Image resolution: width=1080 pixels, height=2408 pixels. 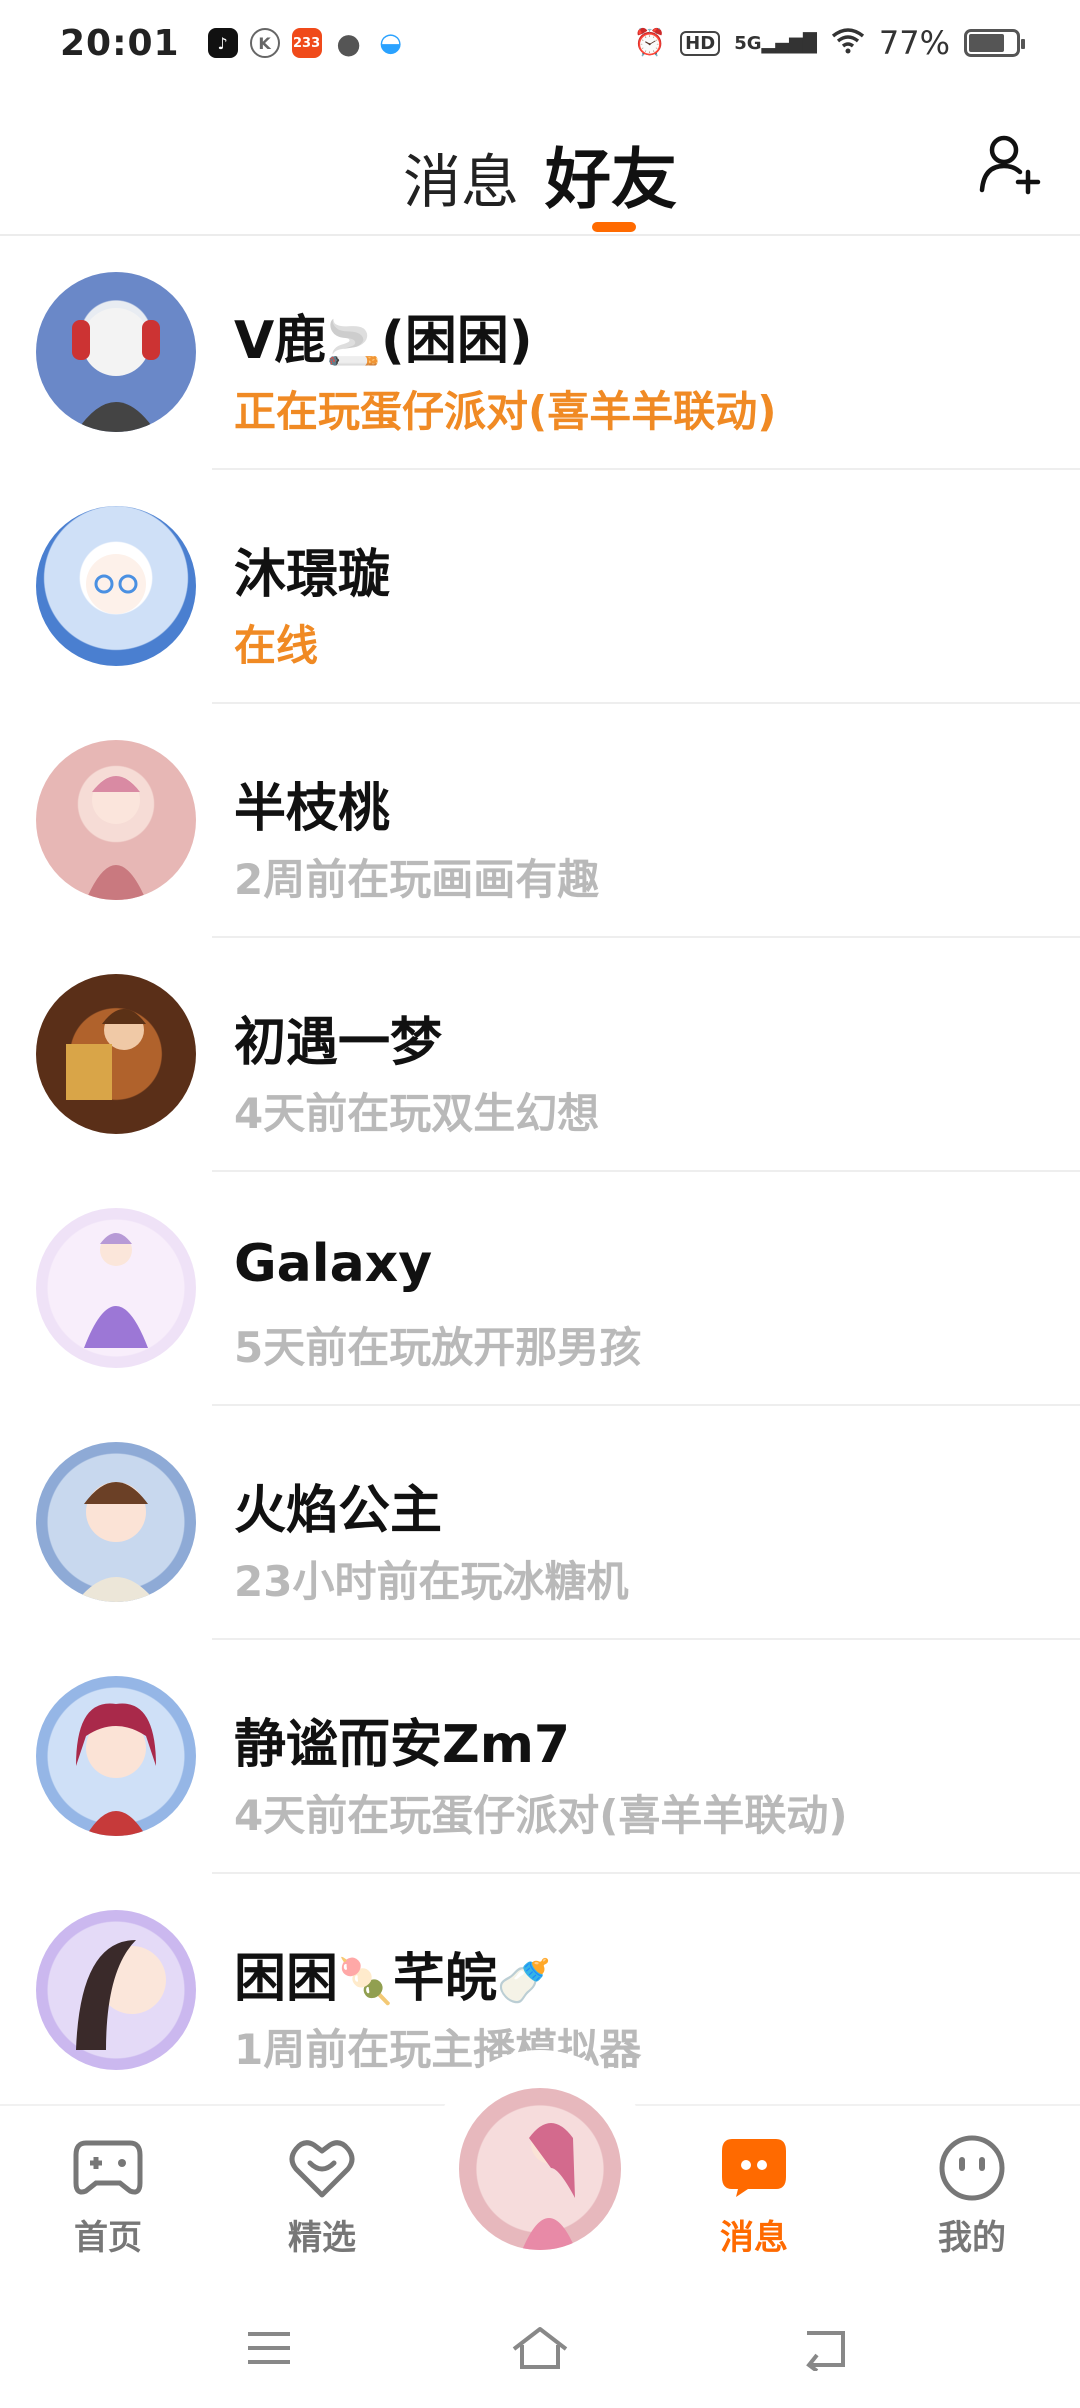 I want to click on clock: 20:01, so click(x=120, y=43).